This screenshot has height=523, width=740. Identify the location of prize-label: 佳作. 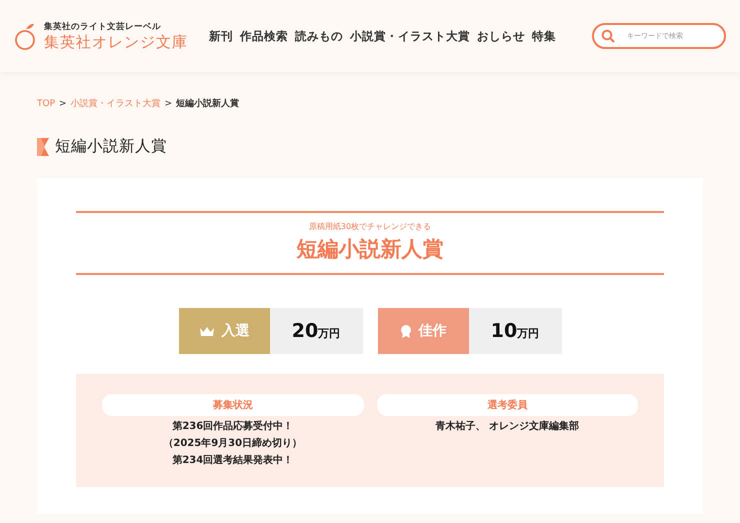
(423, 331).